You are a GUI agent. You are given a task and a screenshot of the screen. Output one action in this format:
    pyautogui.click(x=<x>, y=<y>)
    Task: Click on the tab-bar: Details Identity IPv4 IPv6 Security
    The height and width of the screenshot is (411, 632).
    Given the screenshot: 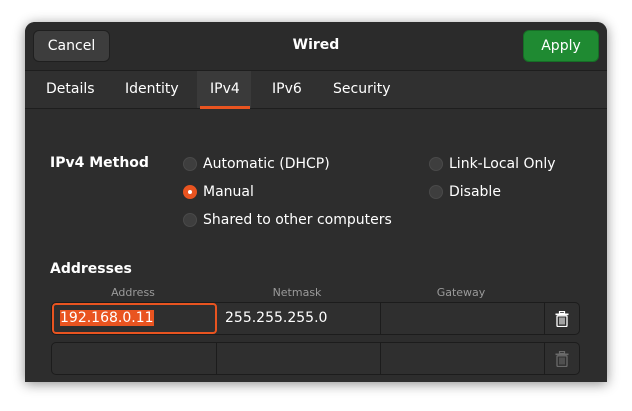 What is the action you would take?
    pyautogui.click(x=316, y=89)
    